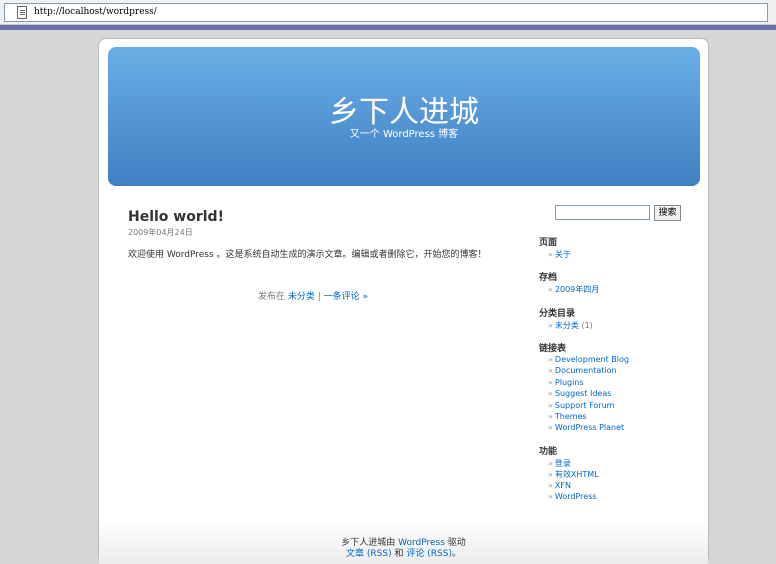 Image resolution: width=776 pixels, height=564 pixels. I want to click on footer-comments-link: 评论, so click(415, 554).